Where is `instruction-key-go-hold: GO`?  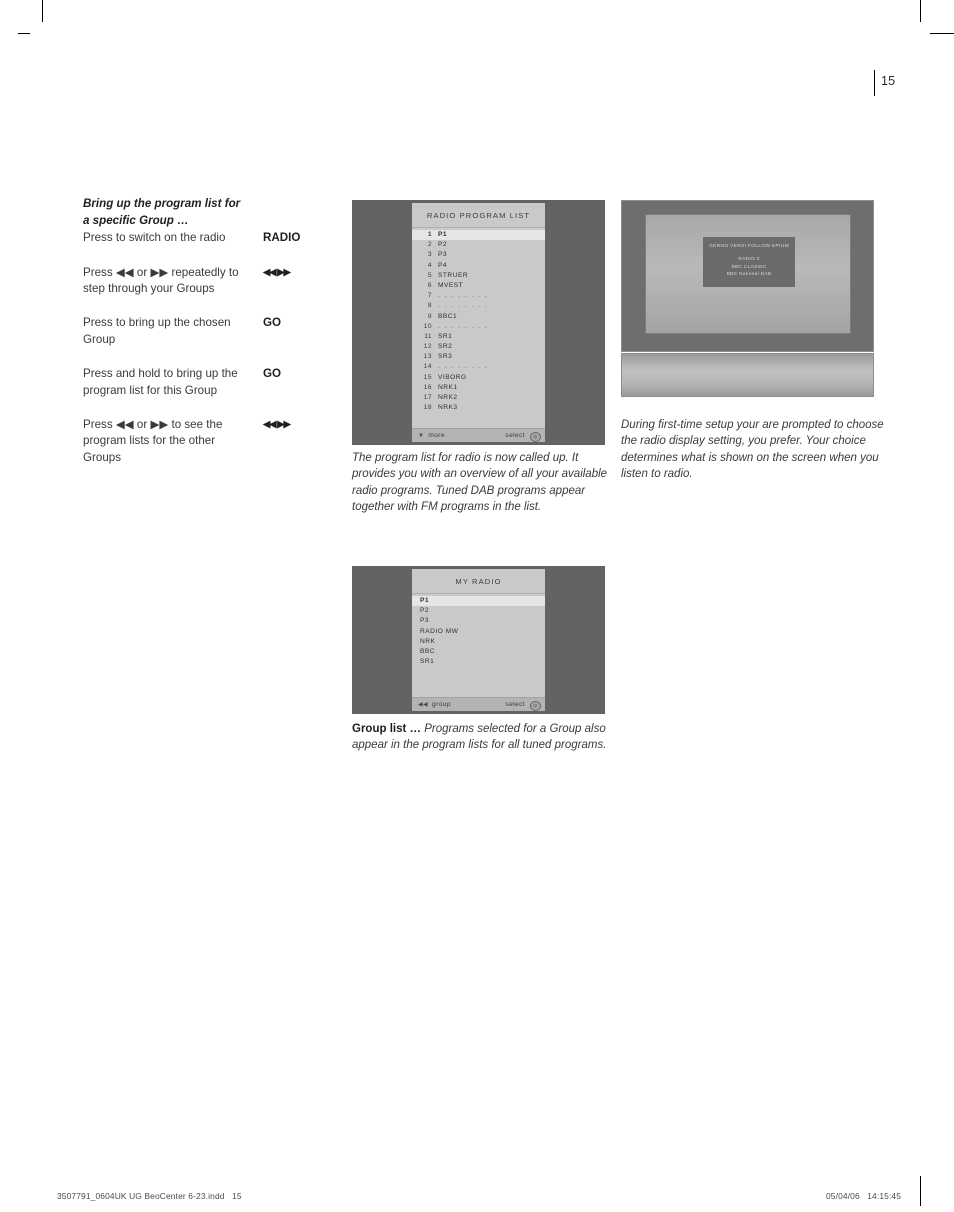
instruction-key-go-hold: GO is located at coordinates (272, 374).